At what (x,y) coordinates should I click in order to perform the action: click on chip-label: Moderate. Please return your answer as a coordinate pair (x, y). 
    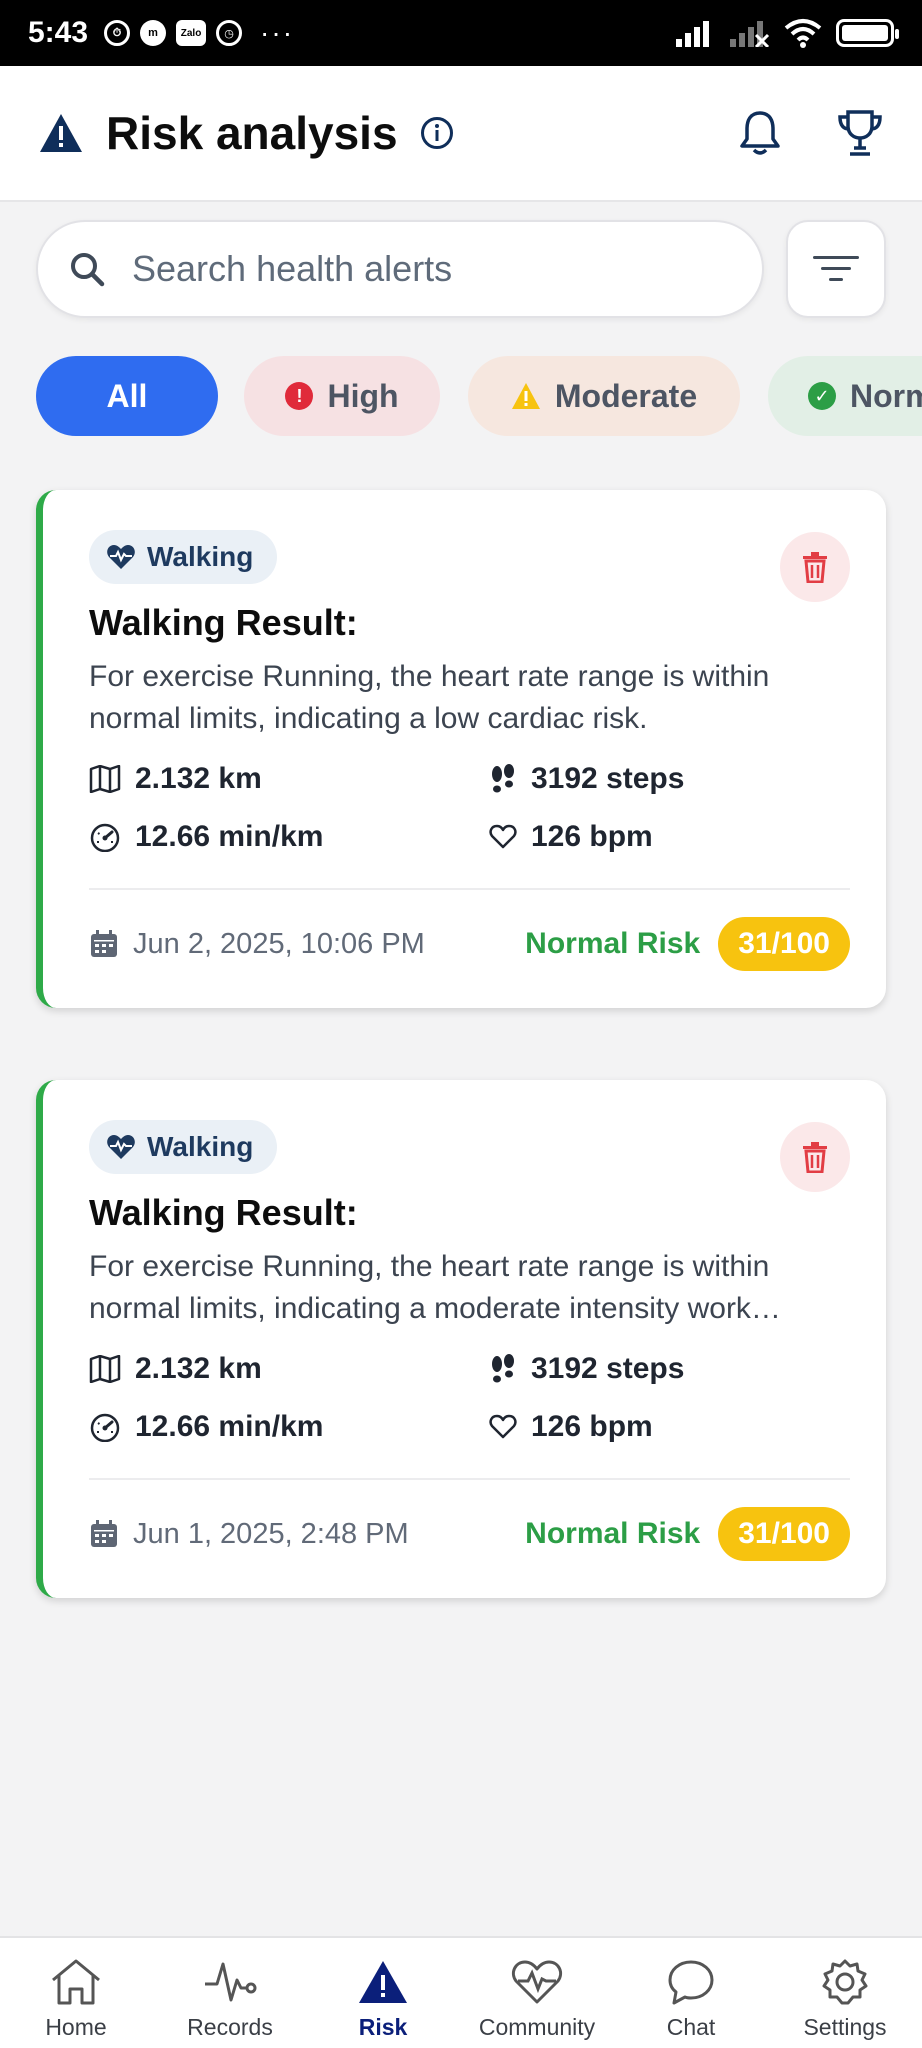
    Looking at the image, I should click on (626, 395).